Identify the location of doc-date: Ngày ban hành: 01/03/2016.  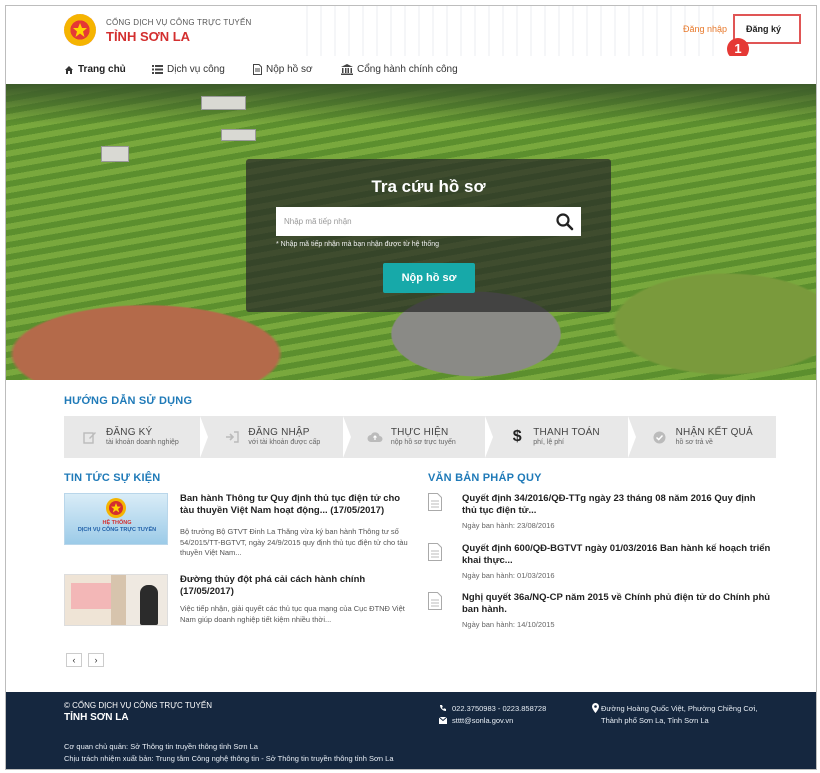
(508, 575).